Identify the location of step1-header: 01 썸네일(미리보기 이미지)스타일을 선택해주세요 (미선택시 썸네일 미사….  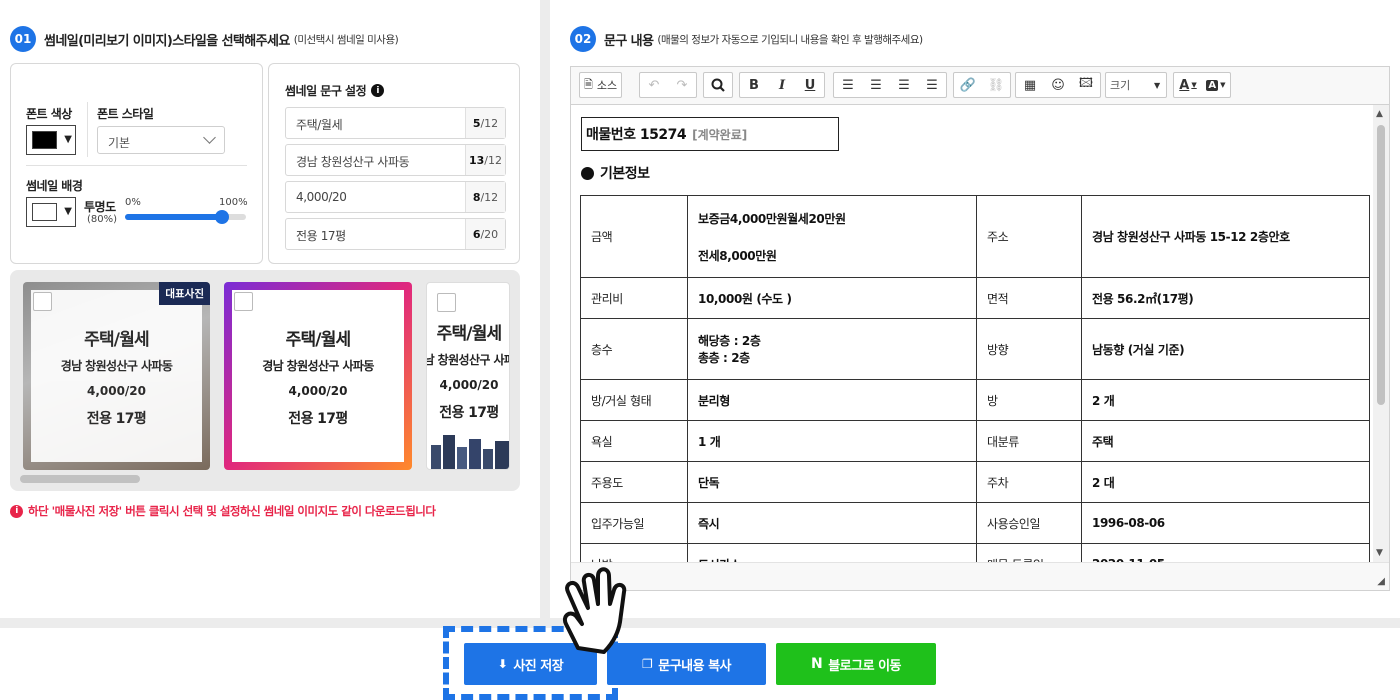
(204, 39).